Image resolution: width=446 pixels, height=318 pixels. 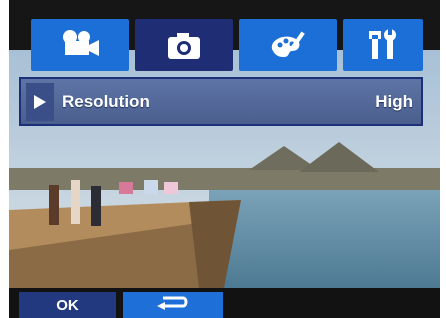 What do you see at coordinates (221, 101) in the screenshot?
I see `menu-row-resolution: Resolution High` at bounding box center [221, 101].